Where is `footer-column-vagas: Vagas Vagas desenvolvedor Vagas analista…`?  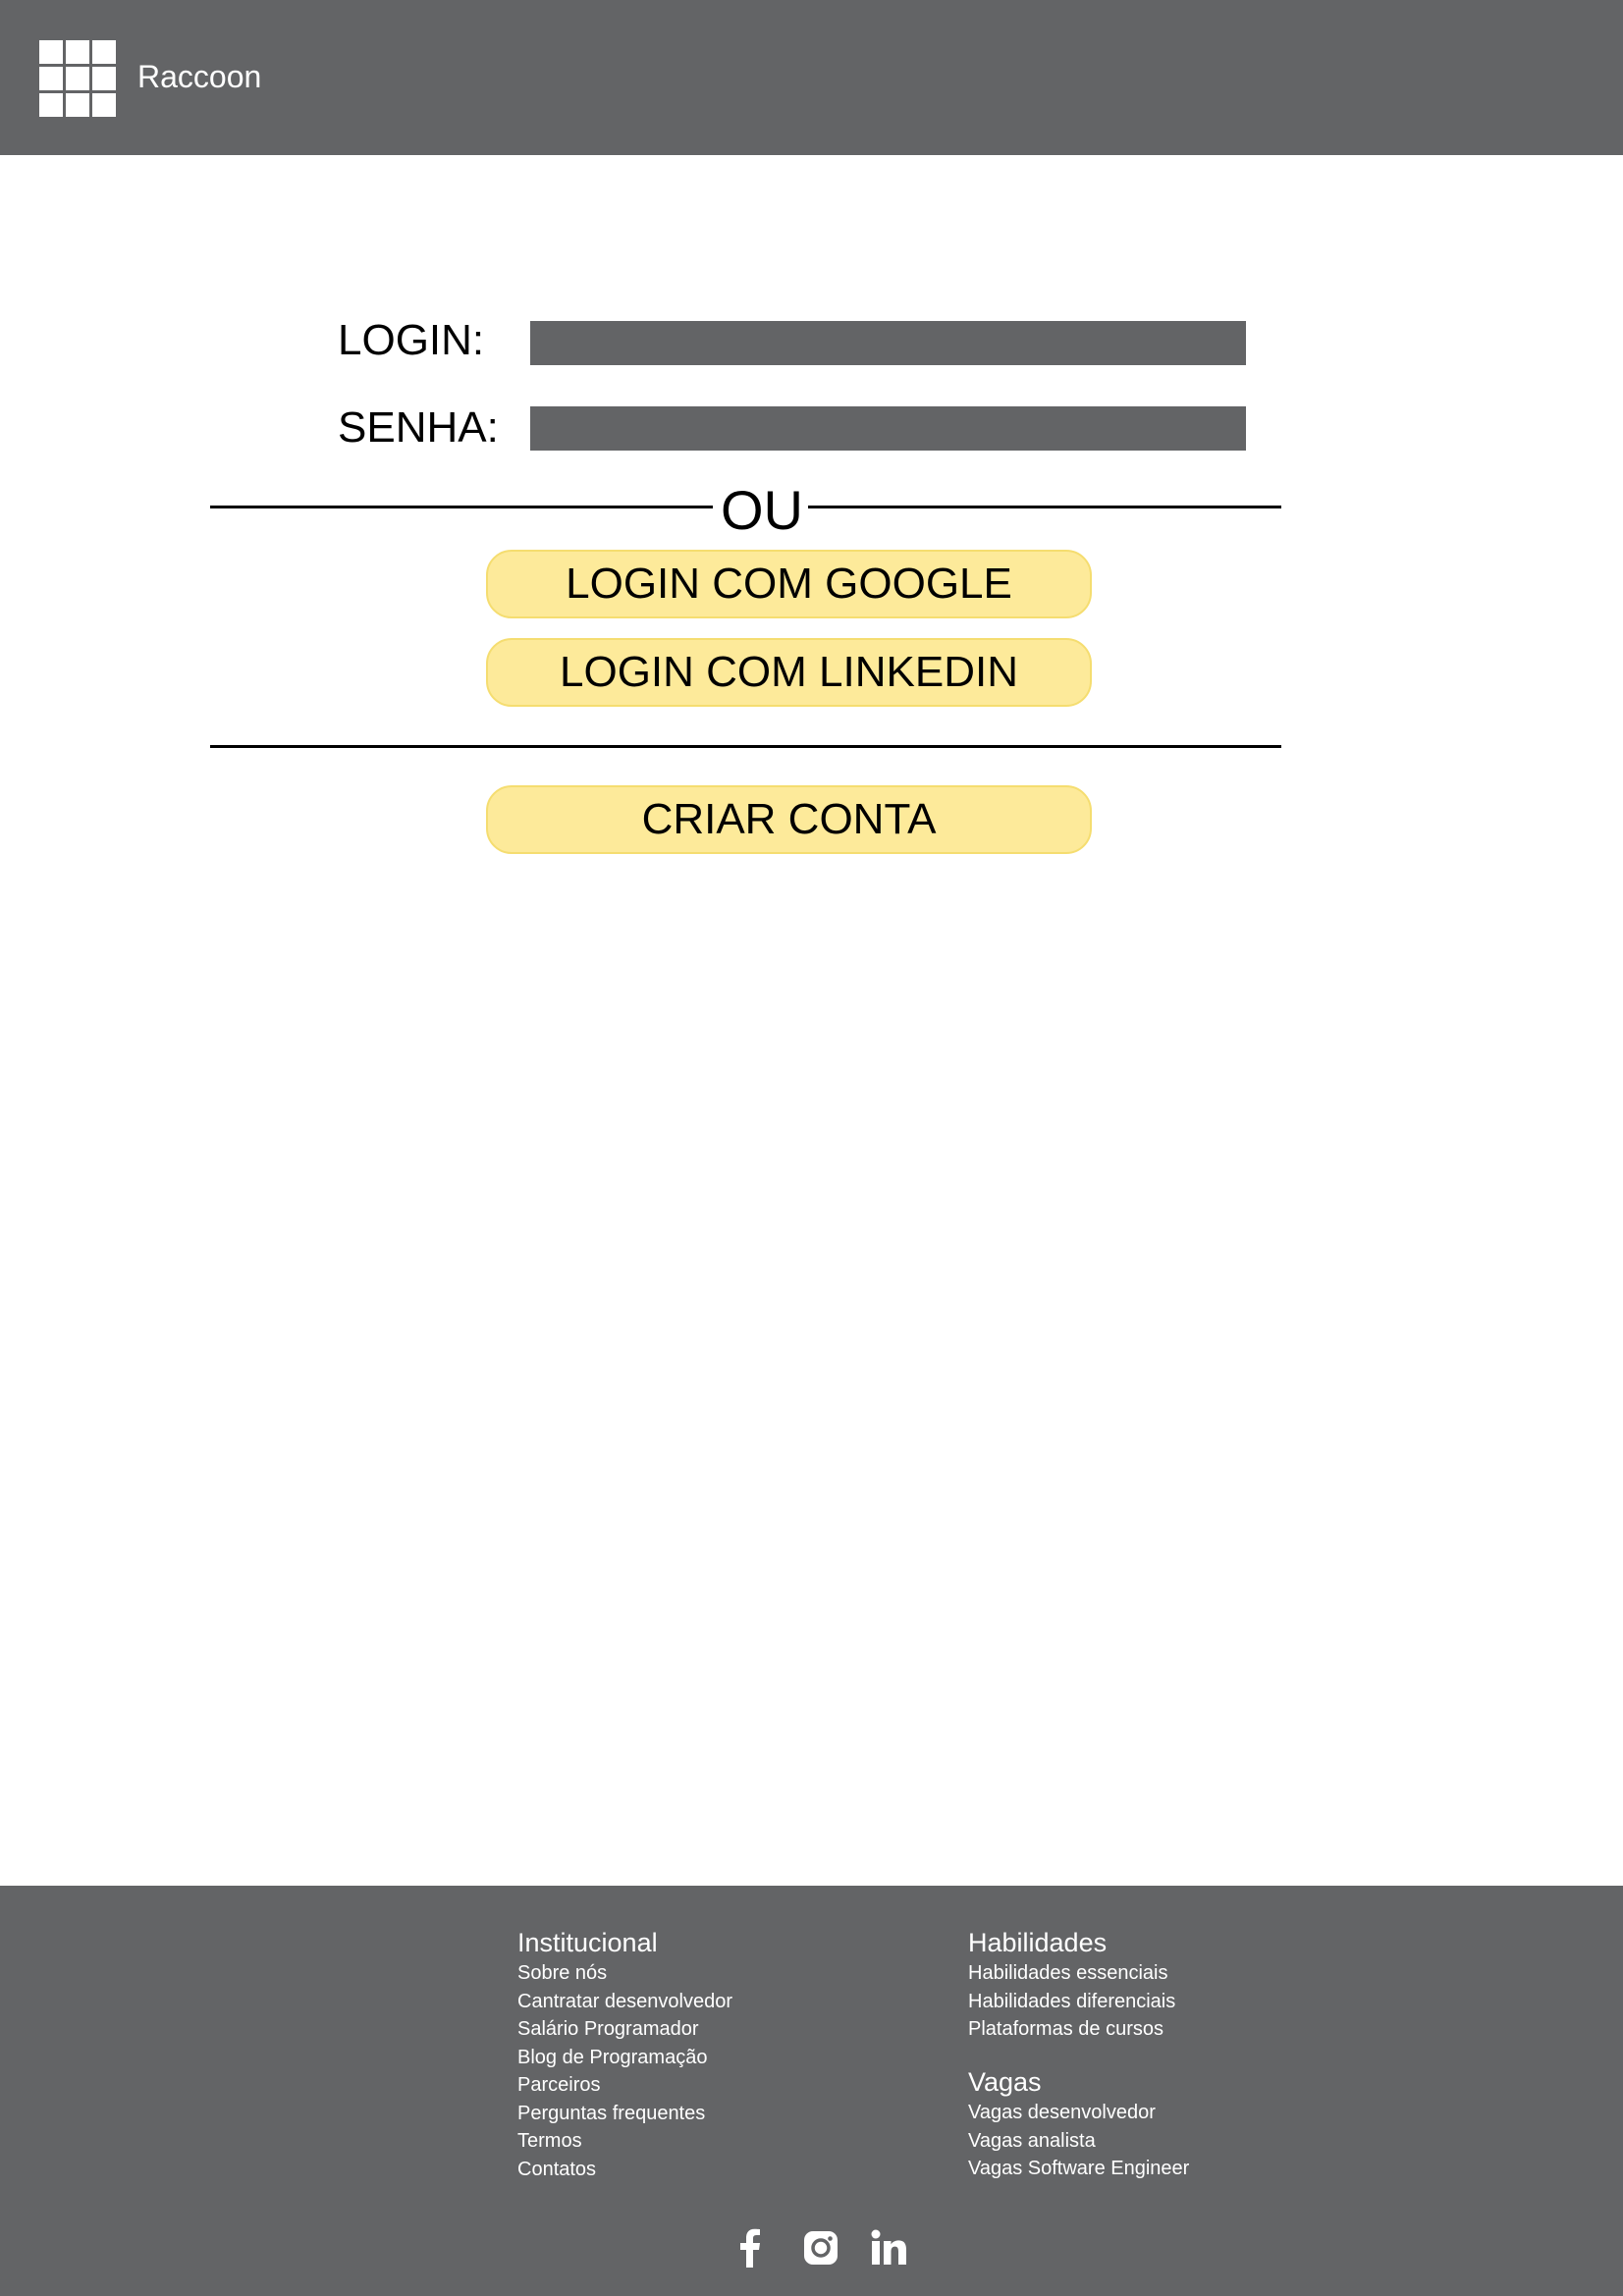
footer-column-vagas: Vagas Vagas desenvolvedor Vagas analista… is located at coordinates (1078, 2124).